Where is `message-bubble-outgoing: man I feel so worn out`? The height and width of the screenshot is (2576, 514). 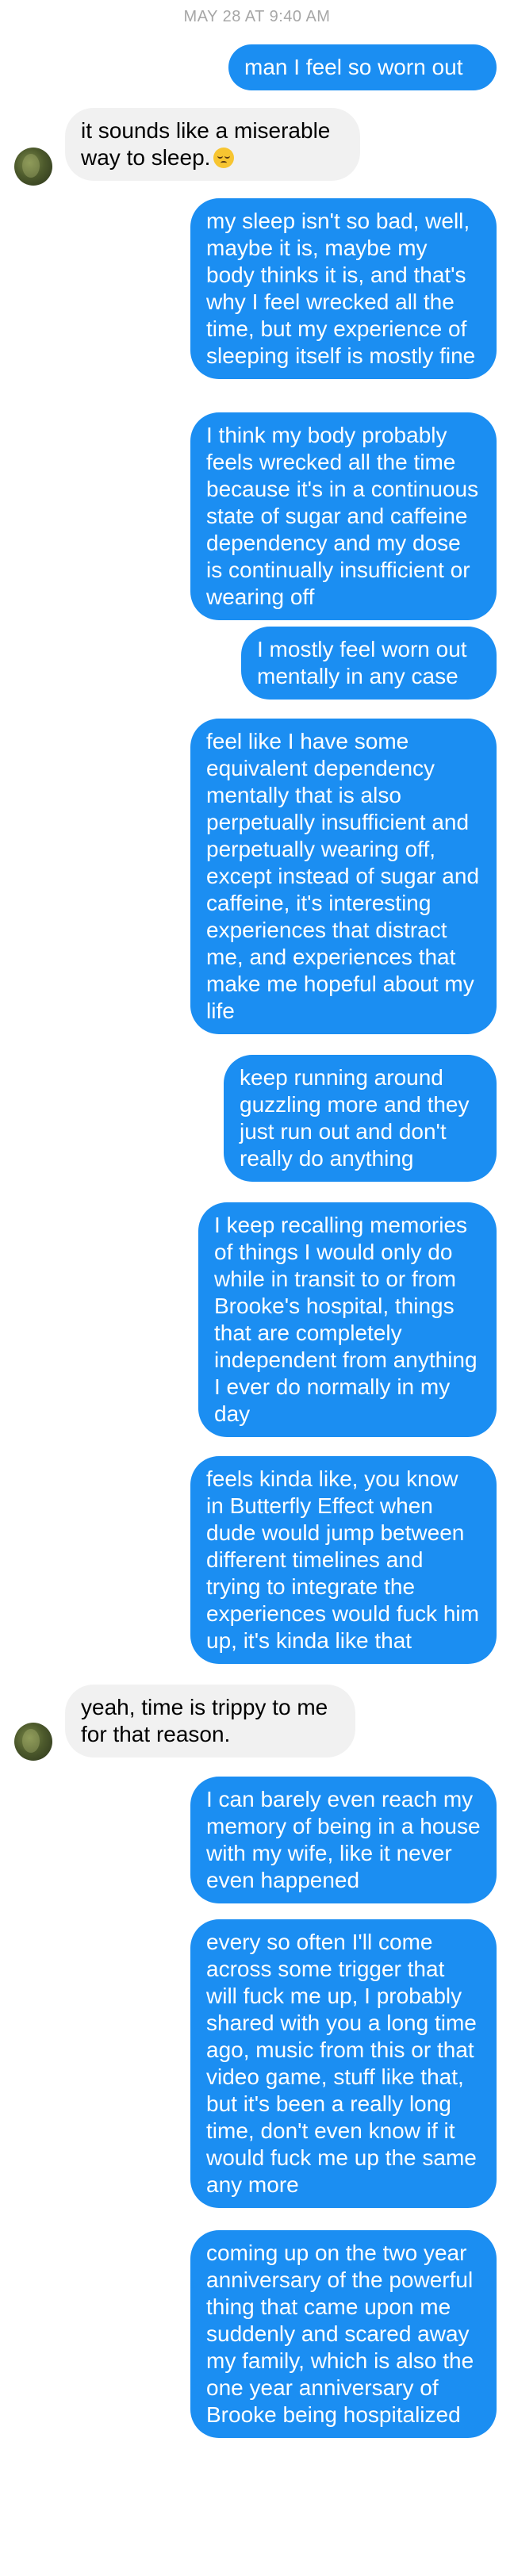 message-bubble-outgoing: man I feel so worn out is located at coordinates (362, 67).